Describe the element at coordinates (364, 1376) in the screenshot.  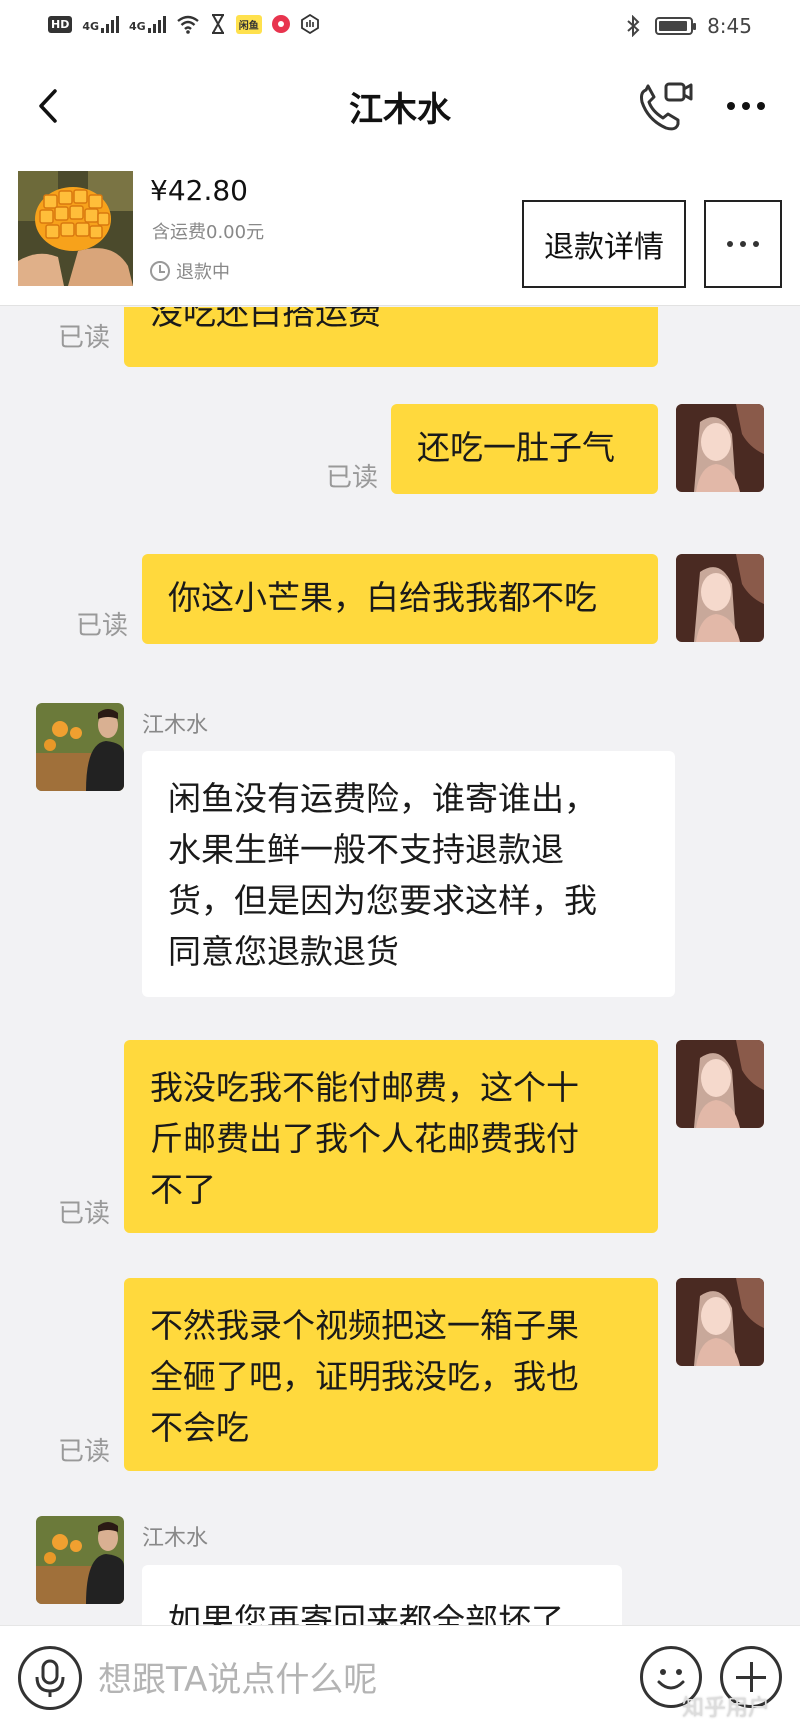
I see `message-line: 全砸了吧，证明我没吃，我也` at that location.